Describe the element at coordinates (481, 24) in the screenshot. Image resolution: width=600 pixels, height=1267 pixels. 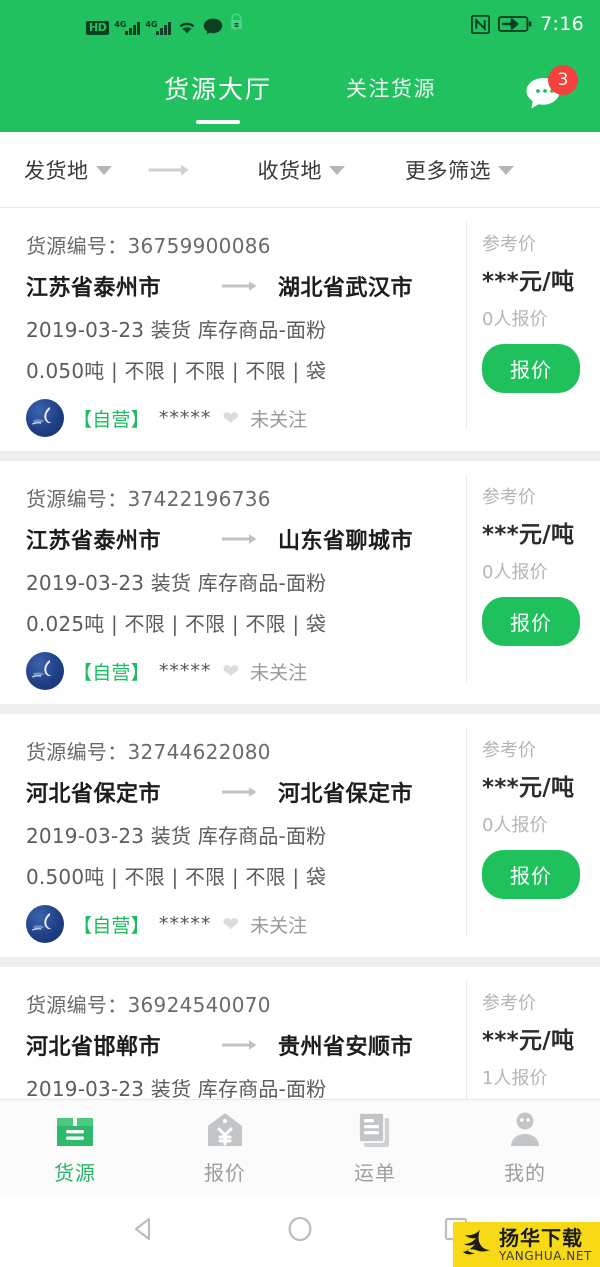
I see `nfc-icon` at that location.